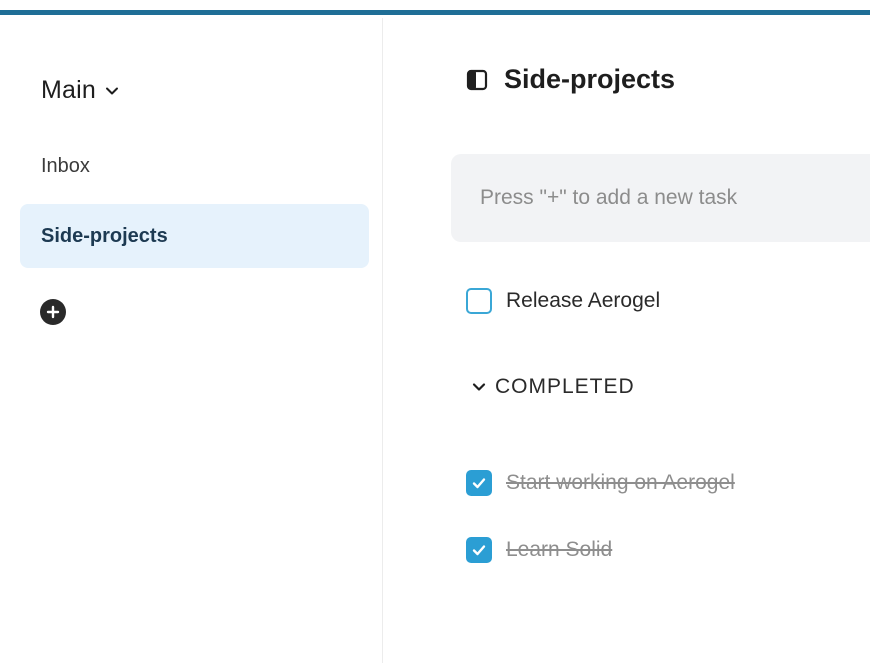 This screenshot has width=870, height=663. Describe the element at coordinates (559, 549) in the screenshot. I see `task-label: Learn Solid` at that location.